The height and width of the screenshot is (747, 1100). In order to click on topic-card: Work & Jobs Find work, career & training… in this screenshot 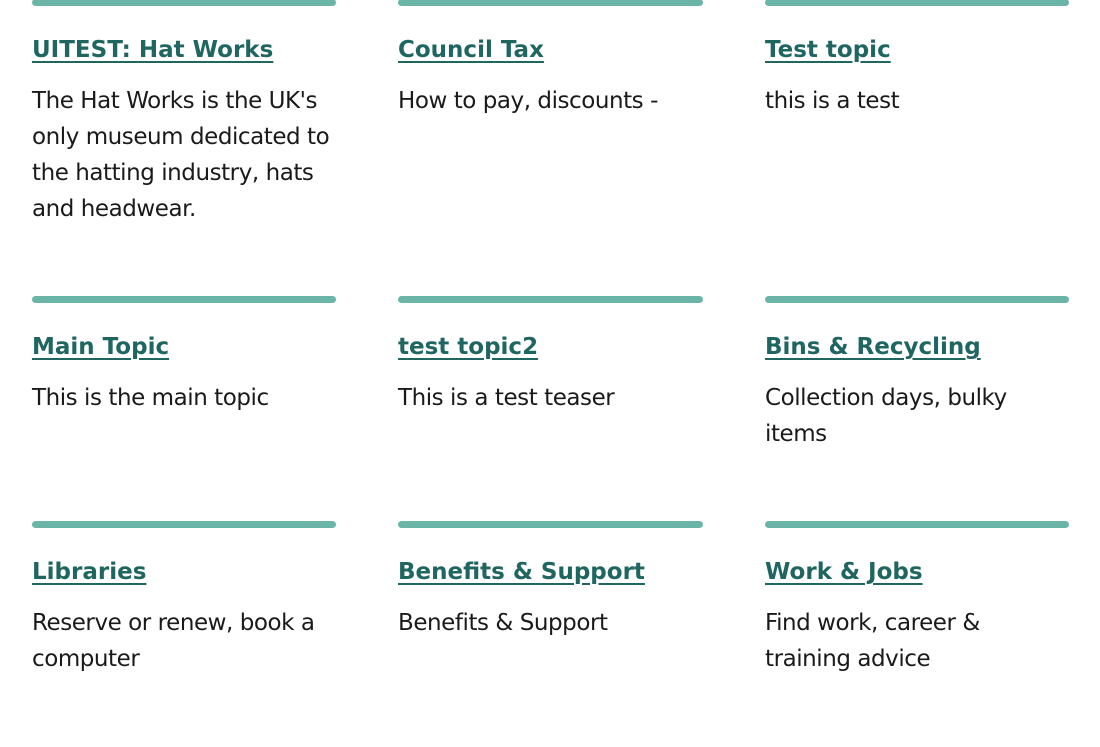, I will do `click(917, 599)`.